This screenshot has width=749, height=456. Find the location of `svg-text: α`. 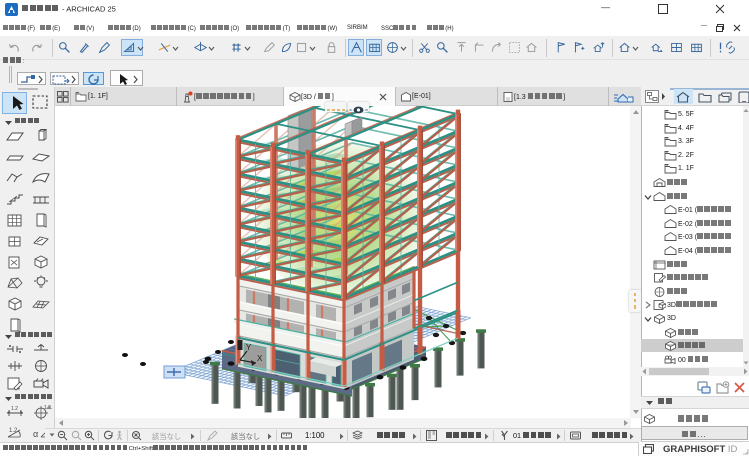

svg-text: α is located at coordinates (35, 434).